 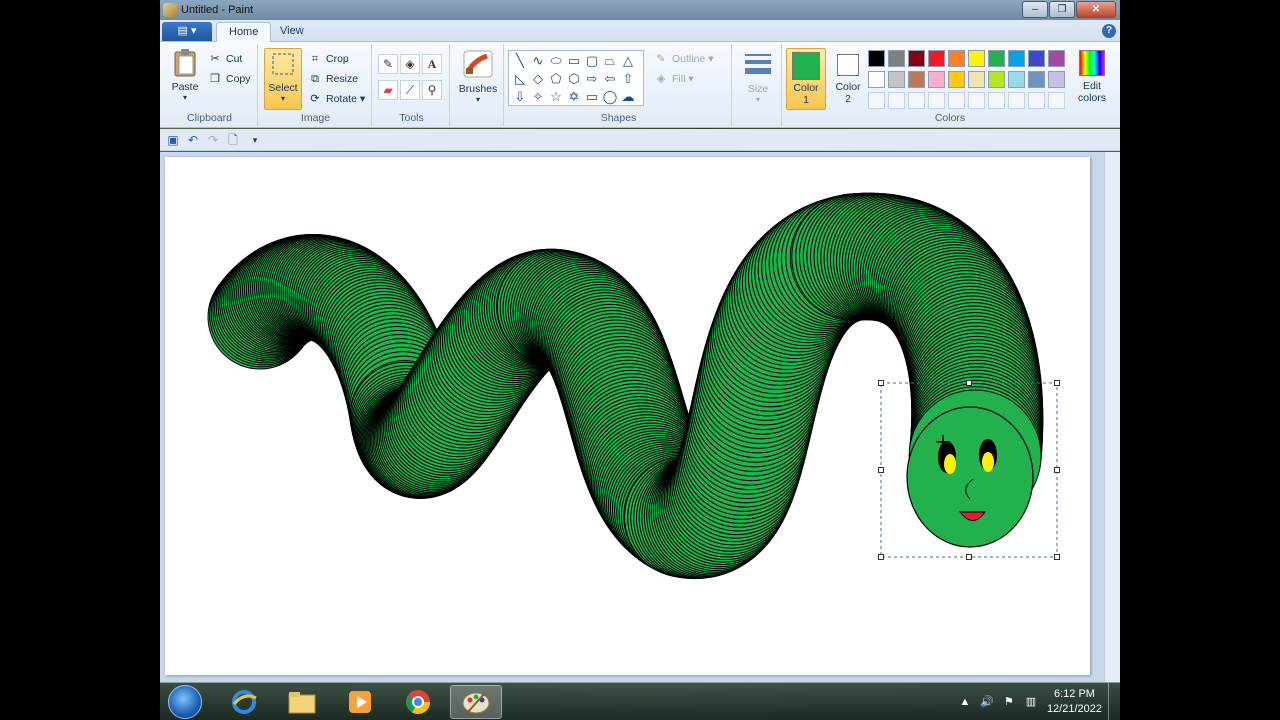 What do you see at coordinates (987, 702) in the screenshot?
I see `volume-icon: 🔊` at bounding box center [987, 702].